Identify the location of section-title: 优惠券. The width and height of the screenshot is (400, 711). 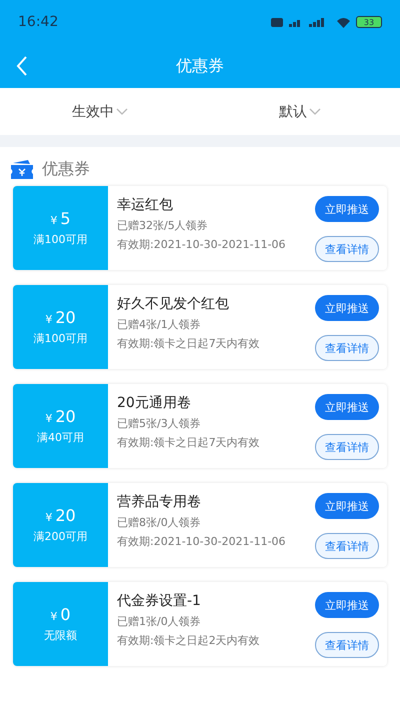
(66, 169).